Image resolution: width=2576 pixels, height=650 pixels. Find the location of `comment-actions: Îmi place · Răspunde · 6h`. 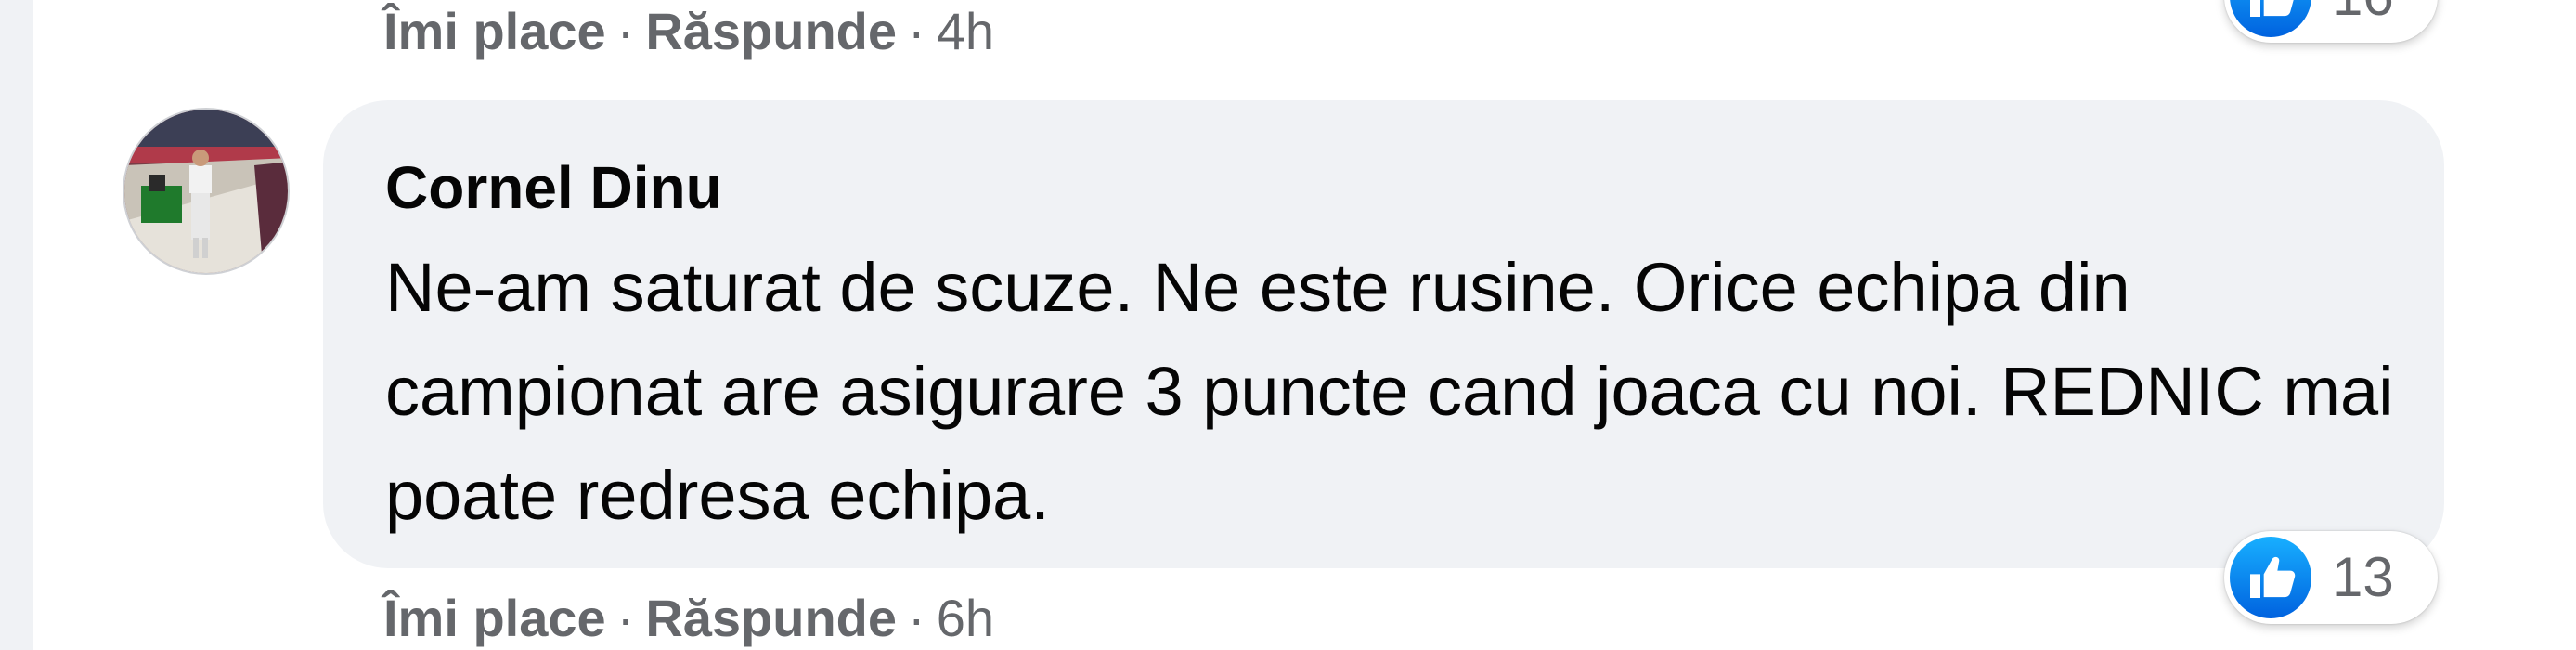

comment-actions: Îmi place · Răspunde · 6h is located at coordinates (688, 618).